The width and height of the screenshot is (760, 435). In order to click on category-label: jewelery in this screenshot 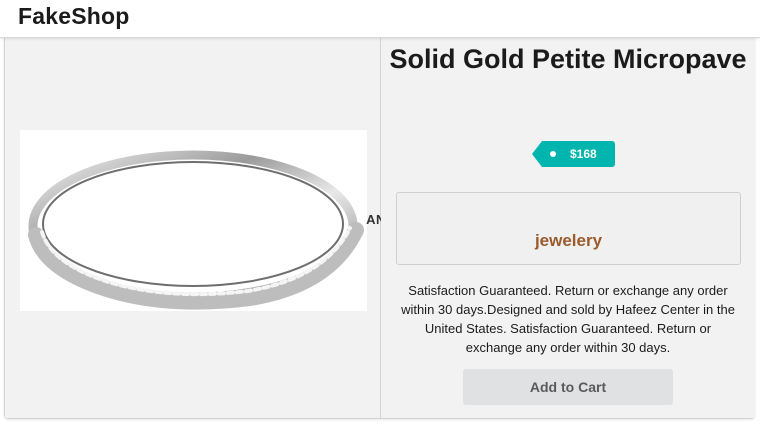, I will do `click(568, 240)`.